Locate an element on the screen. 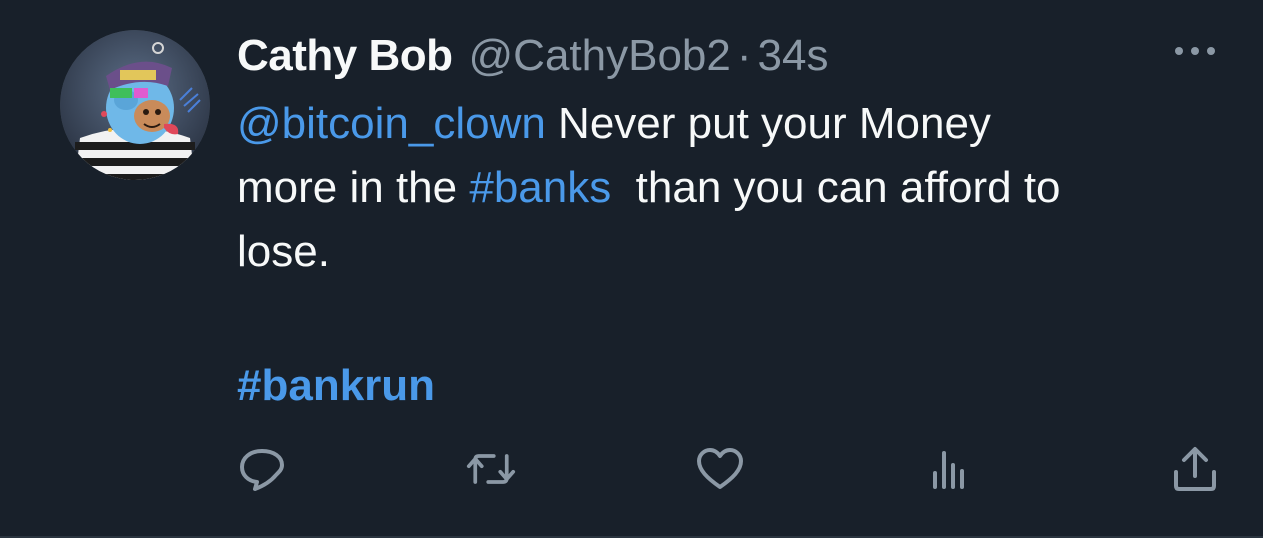 This screenshot has width=1263, height=538. views-button is located at coordinates (949, 469).